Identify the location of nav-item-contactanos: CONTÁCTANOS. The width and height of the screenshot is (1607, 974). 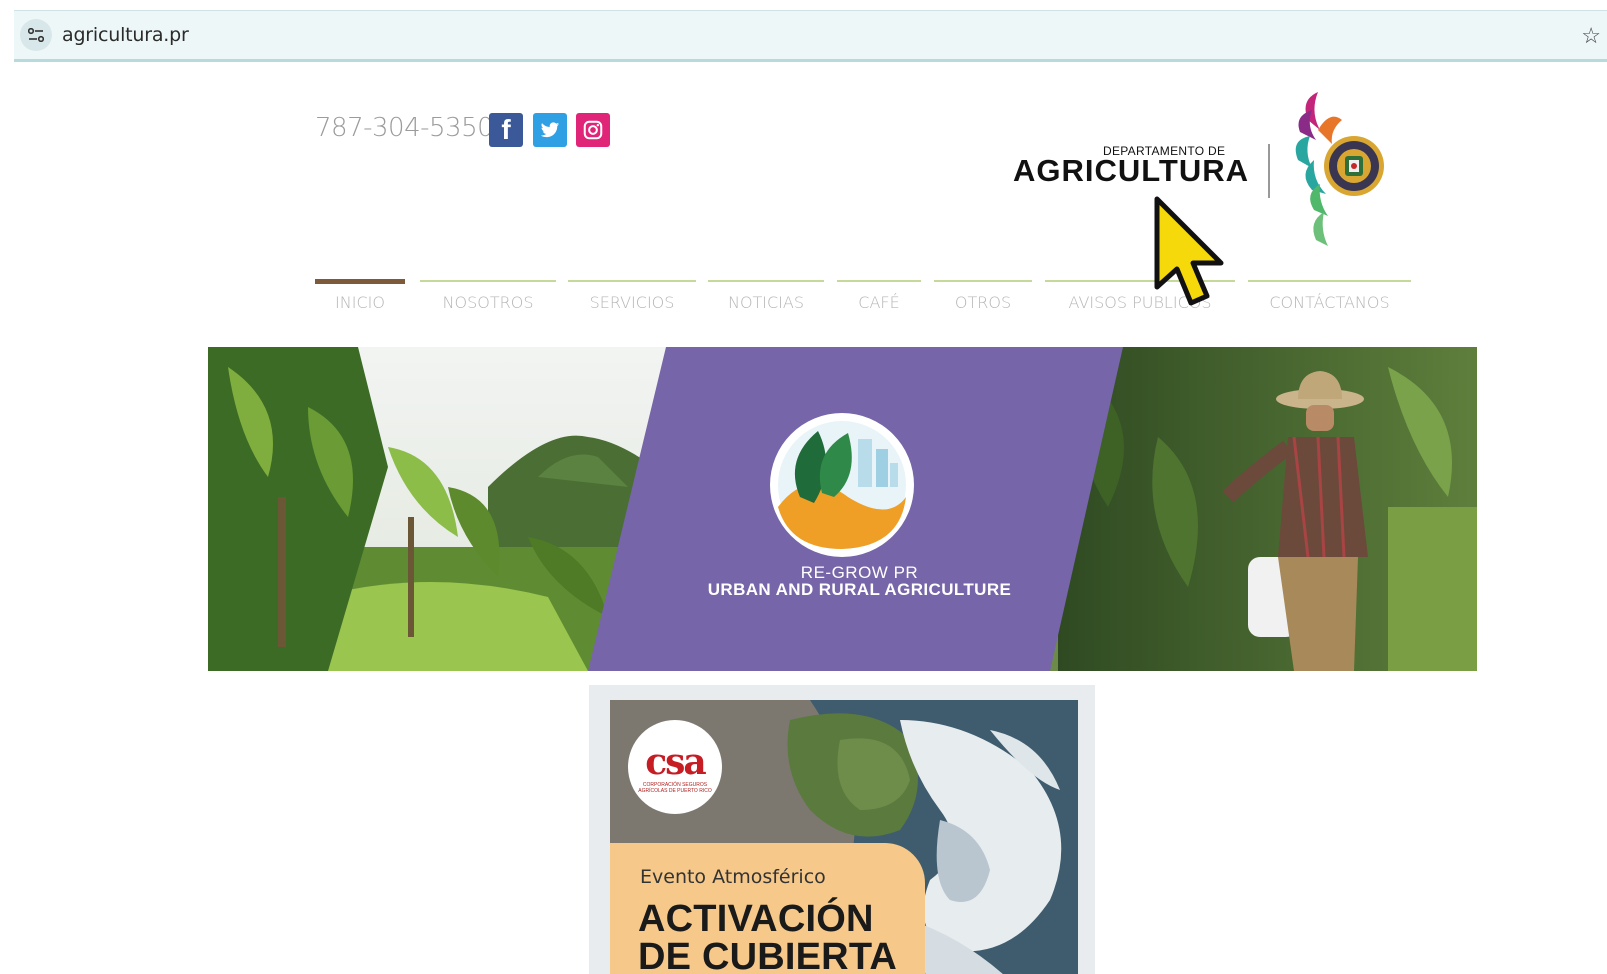
(1329, 297).